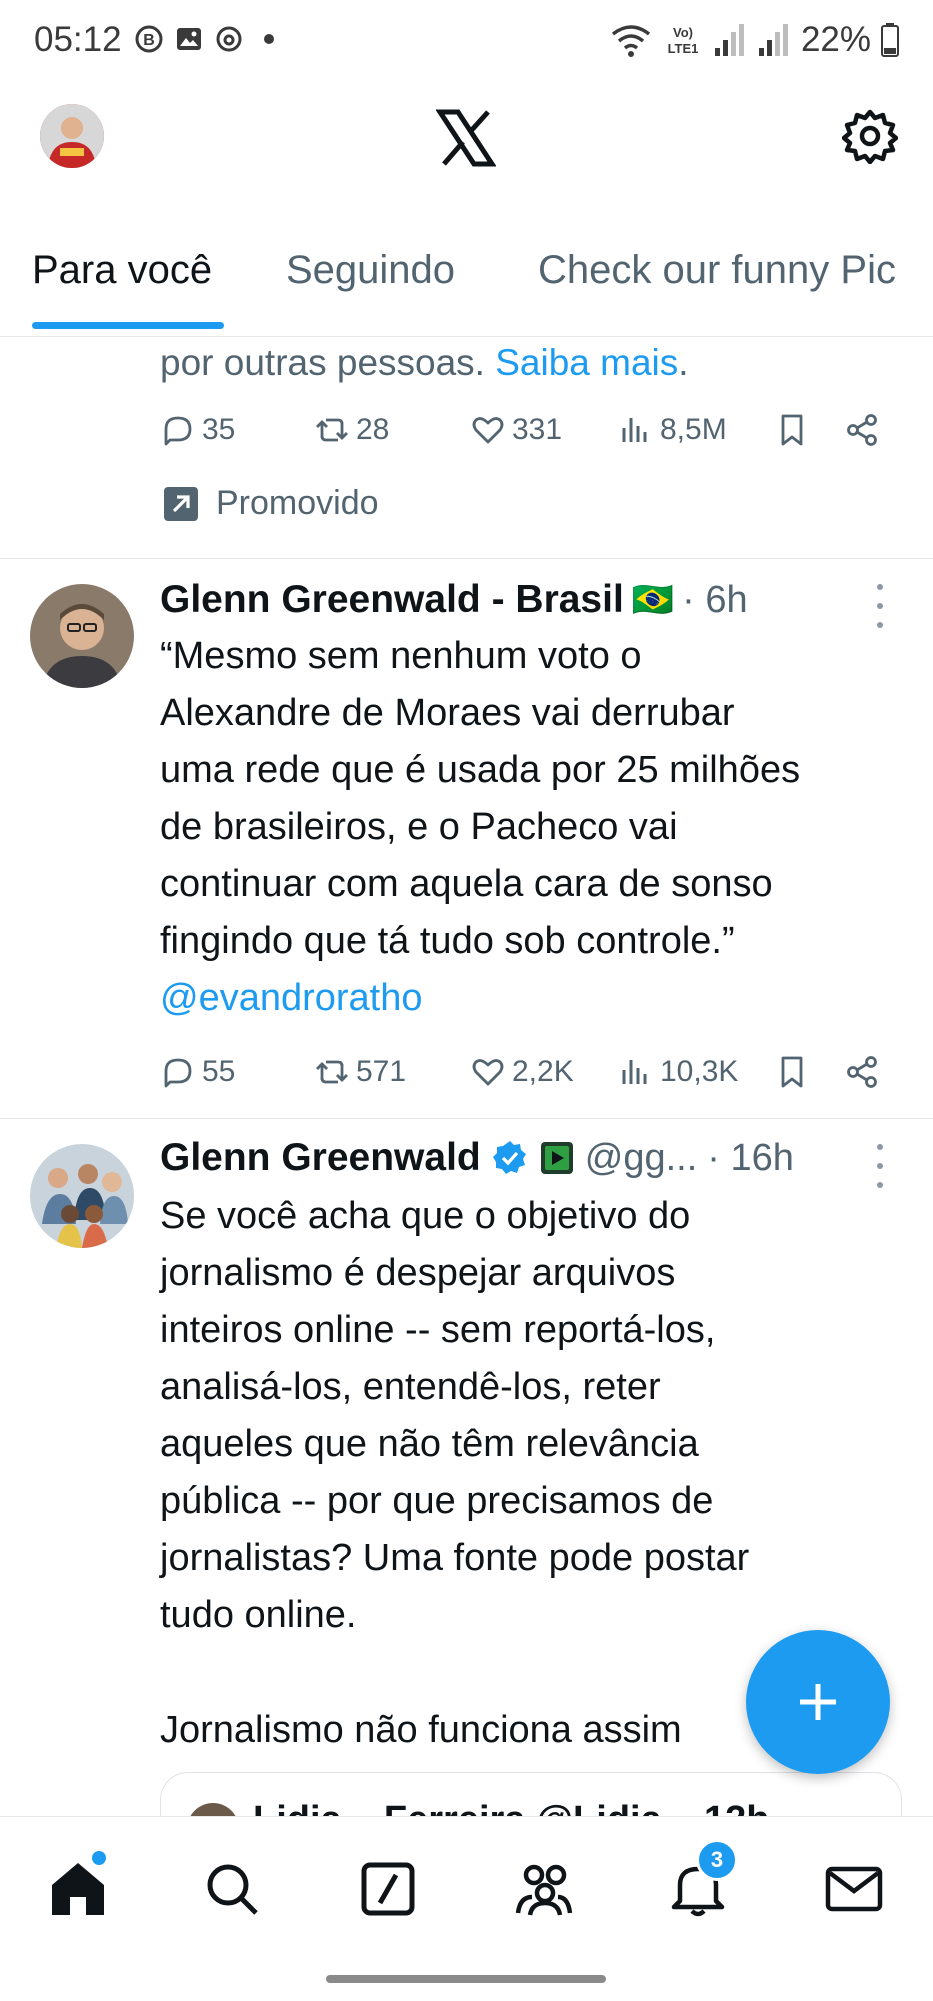 The image size is (933, 2001). Describe the element at coordinates (392, 600) in the screenshot. I see `author-name: Glenn Greenwald - Brasil` at that location.